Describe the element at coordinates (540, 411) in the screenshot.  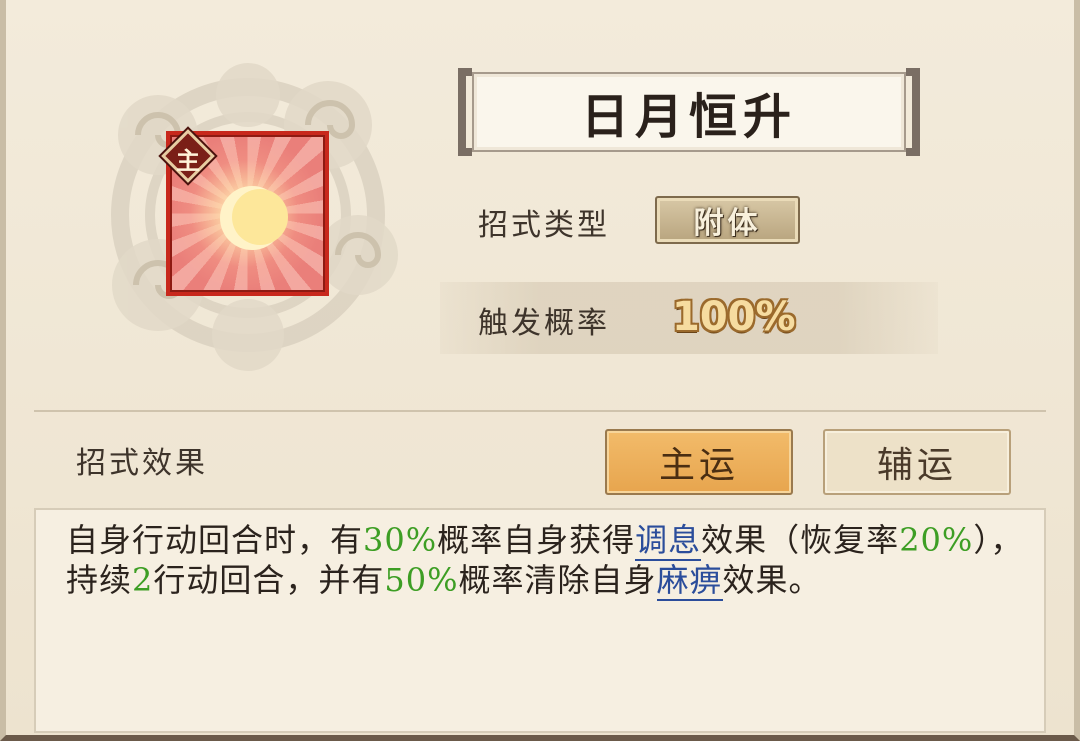
I see `section-divider` at that location.